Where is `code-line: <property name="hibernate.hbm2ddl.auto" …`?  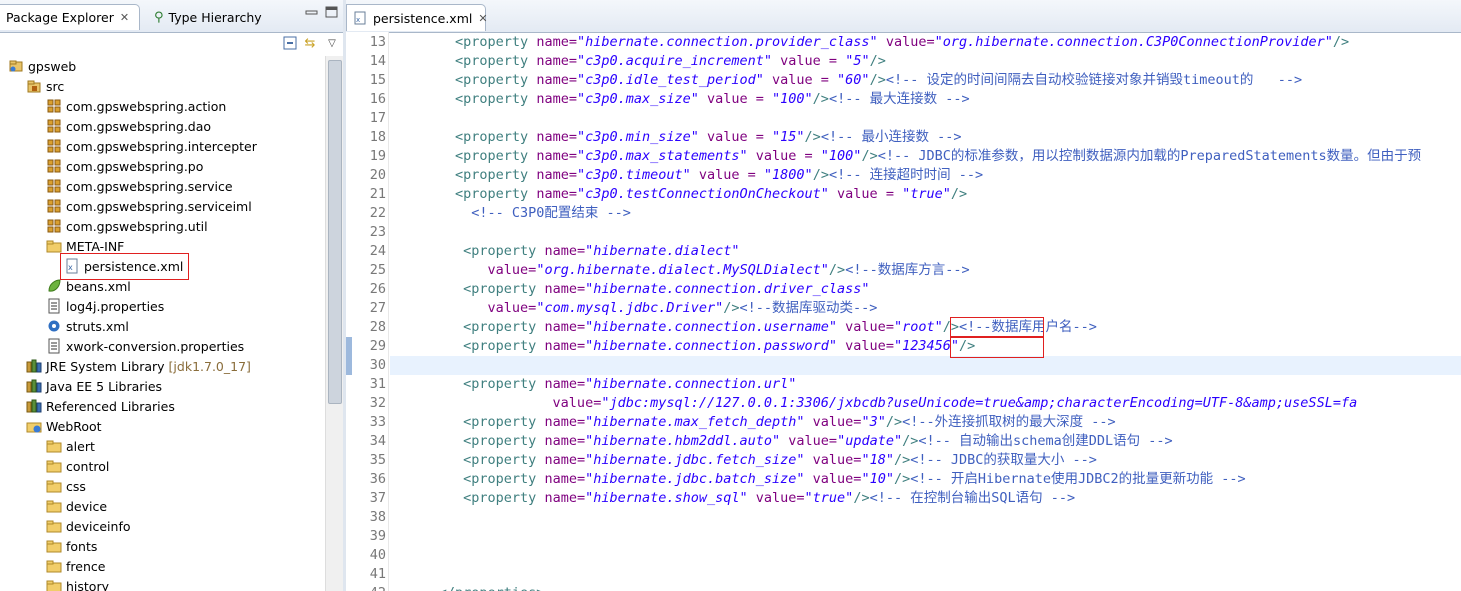
code-line: <property name="hibernate.hbm2ddl.auto" … is located at coordinates (781, 441).